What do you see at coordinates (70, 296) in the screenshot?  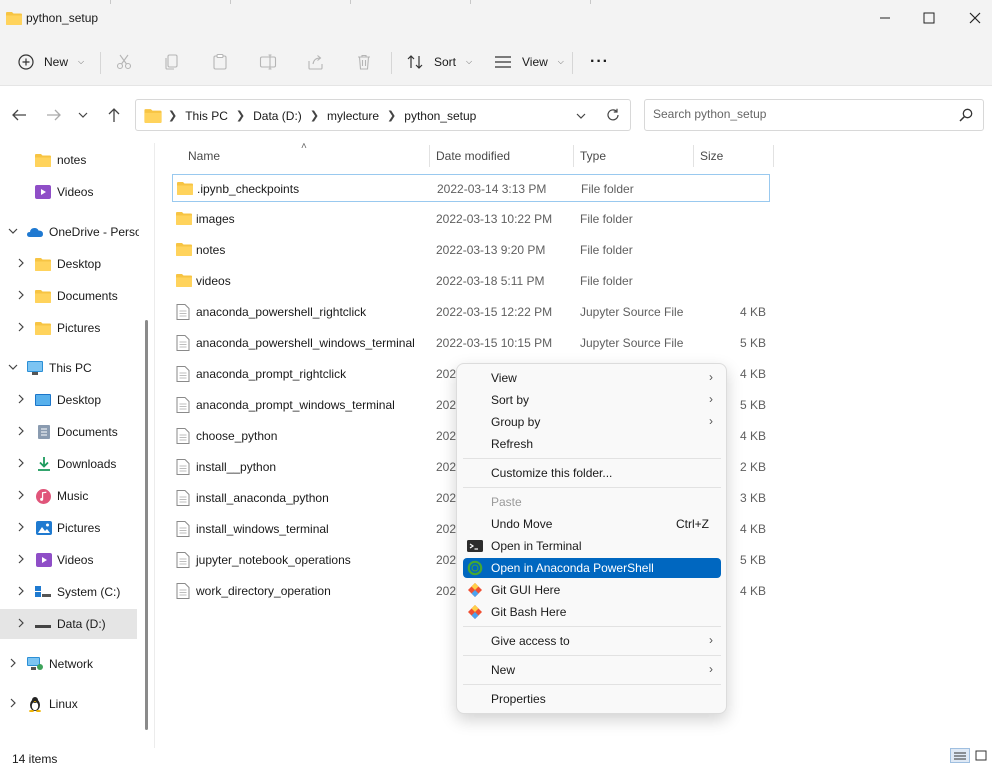 I see `sidebar-item-documents-onedrive: Documents` at bounding box center [70, 296].